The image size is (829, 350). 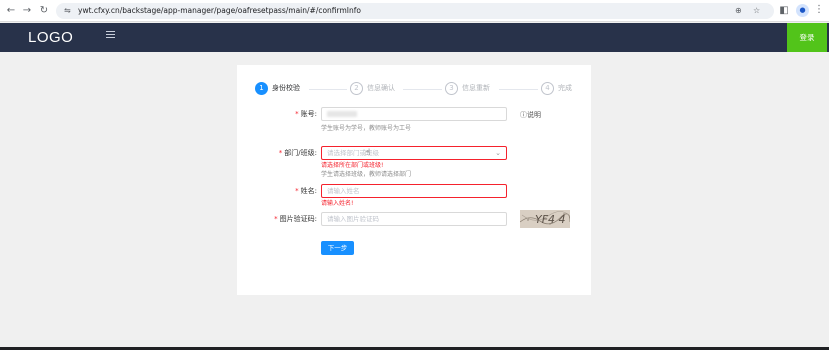 I want to click on name-error: 请输入姓名!, so click(x=337, y=203).